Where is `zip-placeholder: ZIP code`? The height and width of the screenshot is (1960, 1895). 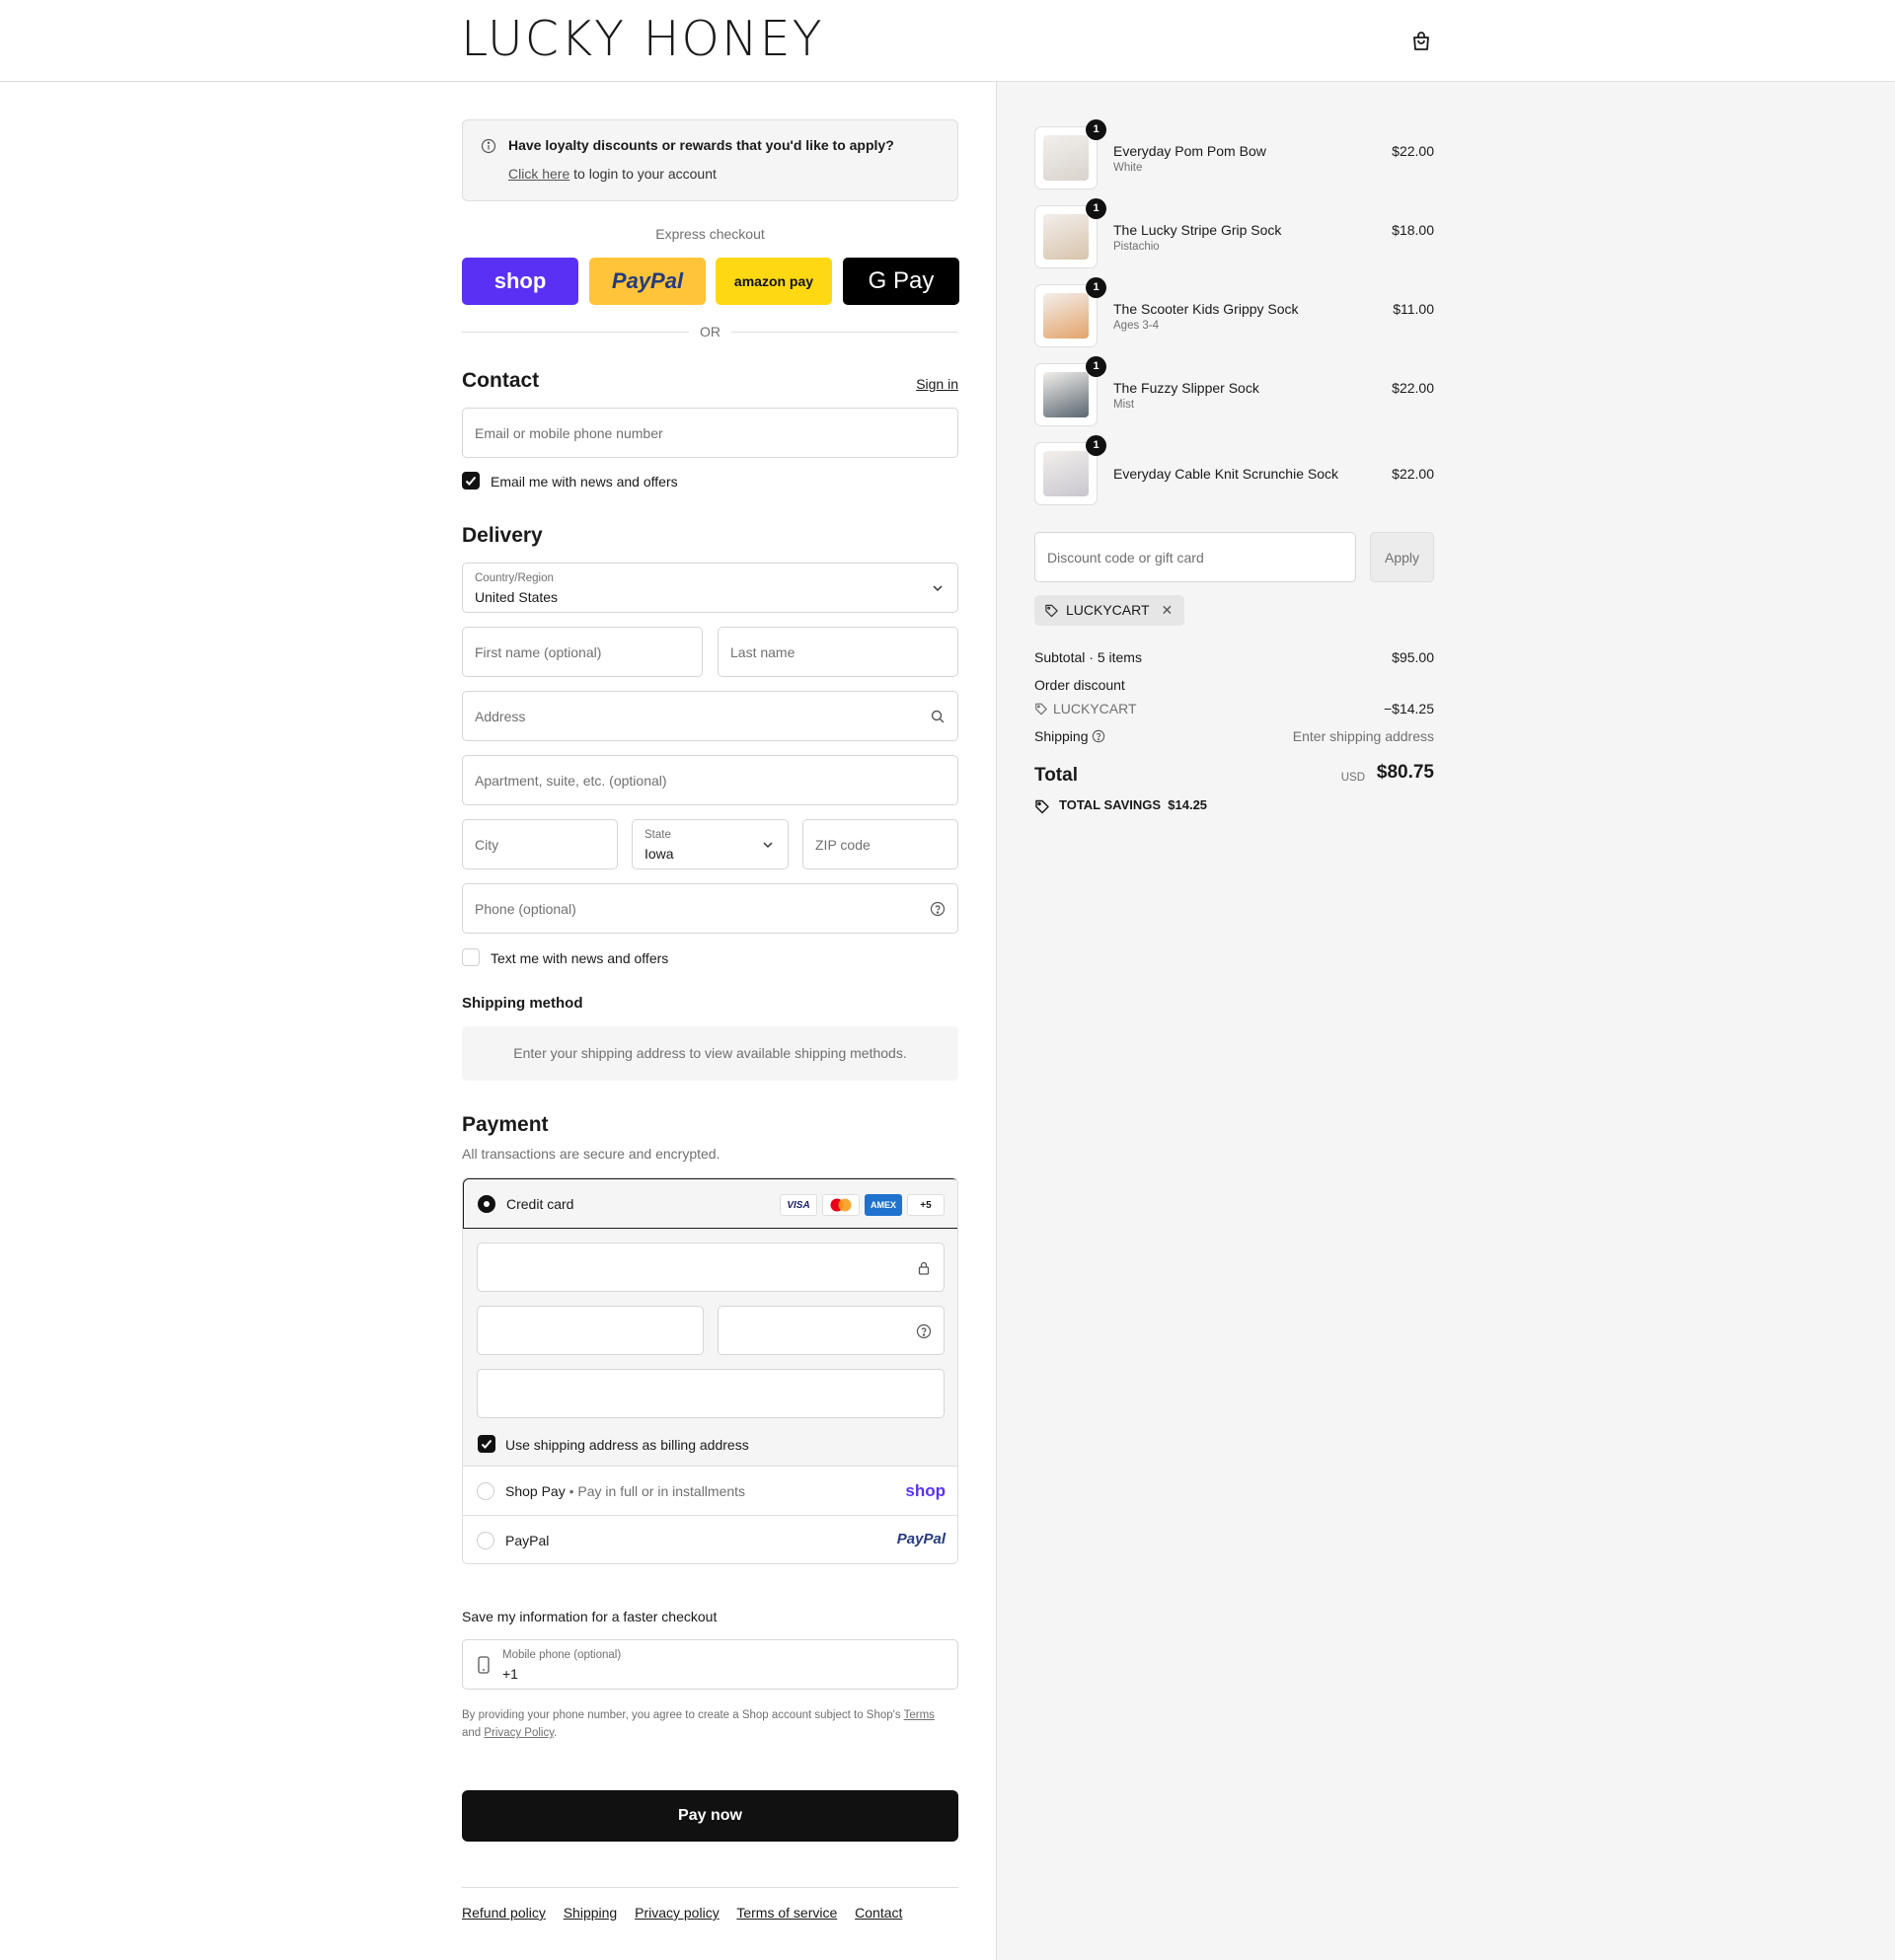 zip-placeholder: ZIP code is located at coordinates (843, 845).